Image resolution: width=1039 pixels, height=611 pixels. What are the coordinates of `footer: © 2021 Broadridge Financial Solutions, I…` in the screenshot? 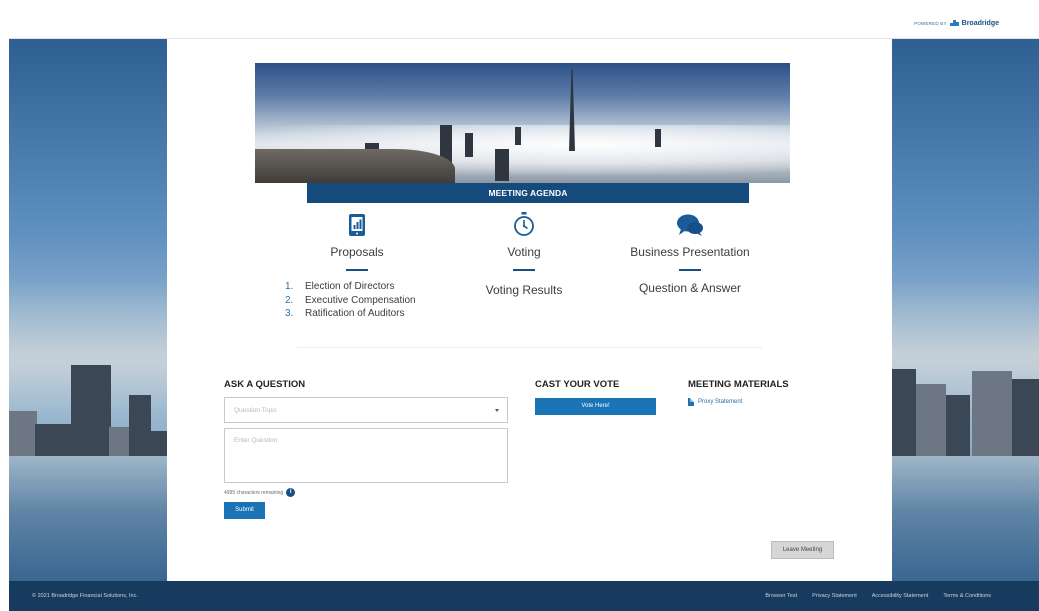 It's located at (524, 596).